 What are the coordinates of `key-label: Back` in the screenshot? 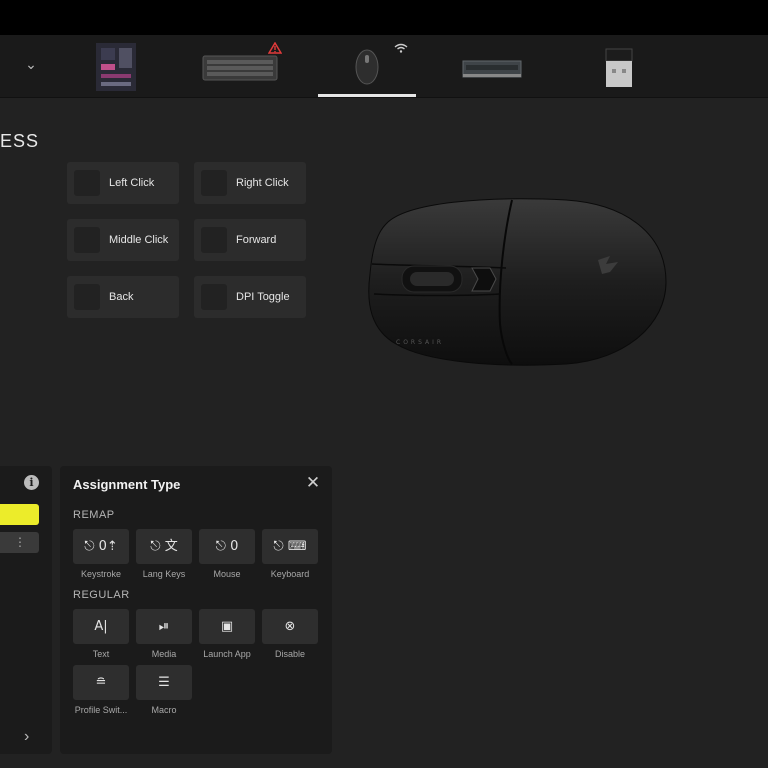 It's located at (121, 297).